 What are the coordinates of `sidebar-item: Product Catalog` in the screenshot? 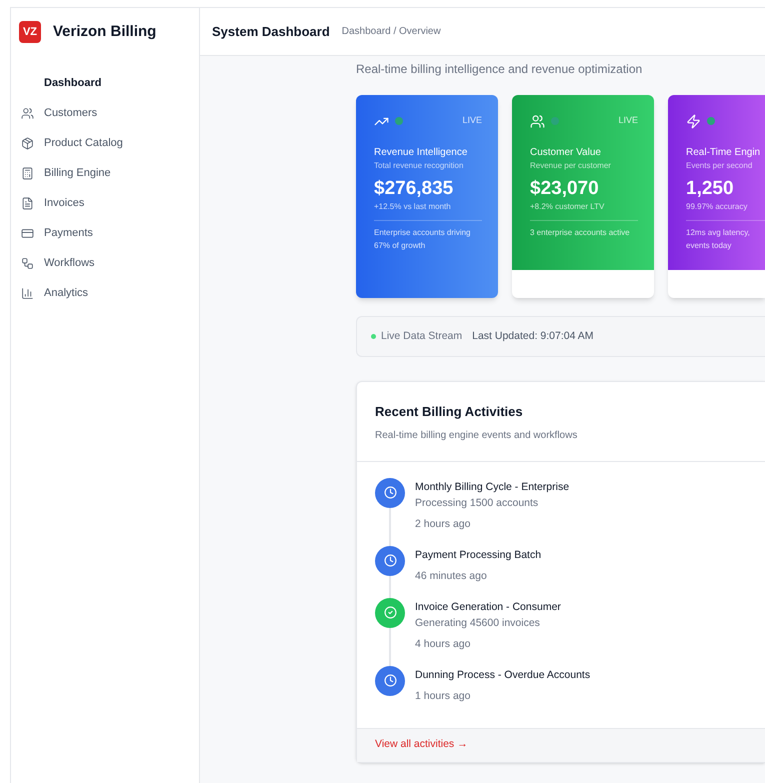 It's located at (105, 143).